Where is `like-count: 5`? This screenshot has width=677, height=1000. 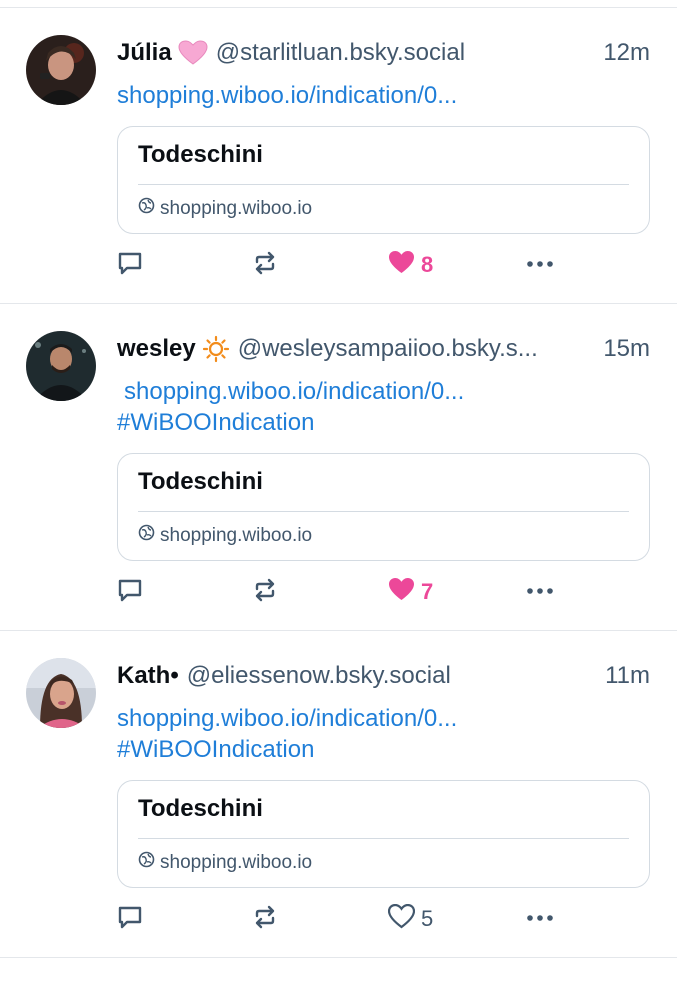
like-count: 5 is located at coordinates (427, 918).